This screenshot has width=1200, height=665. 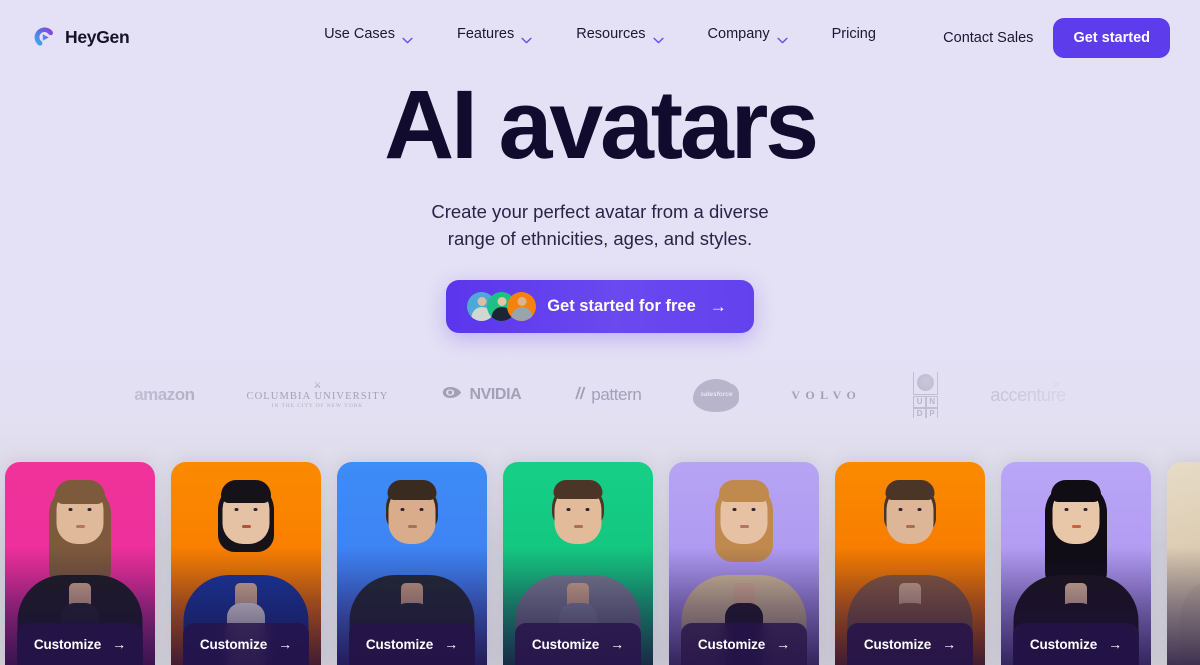 I want to click on pattern-logo: pattern, so click(x=607, y=395).